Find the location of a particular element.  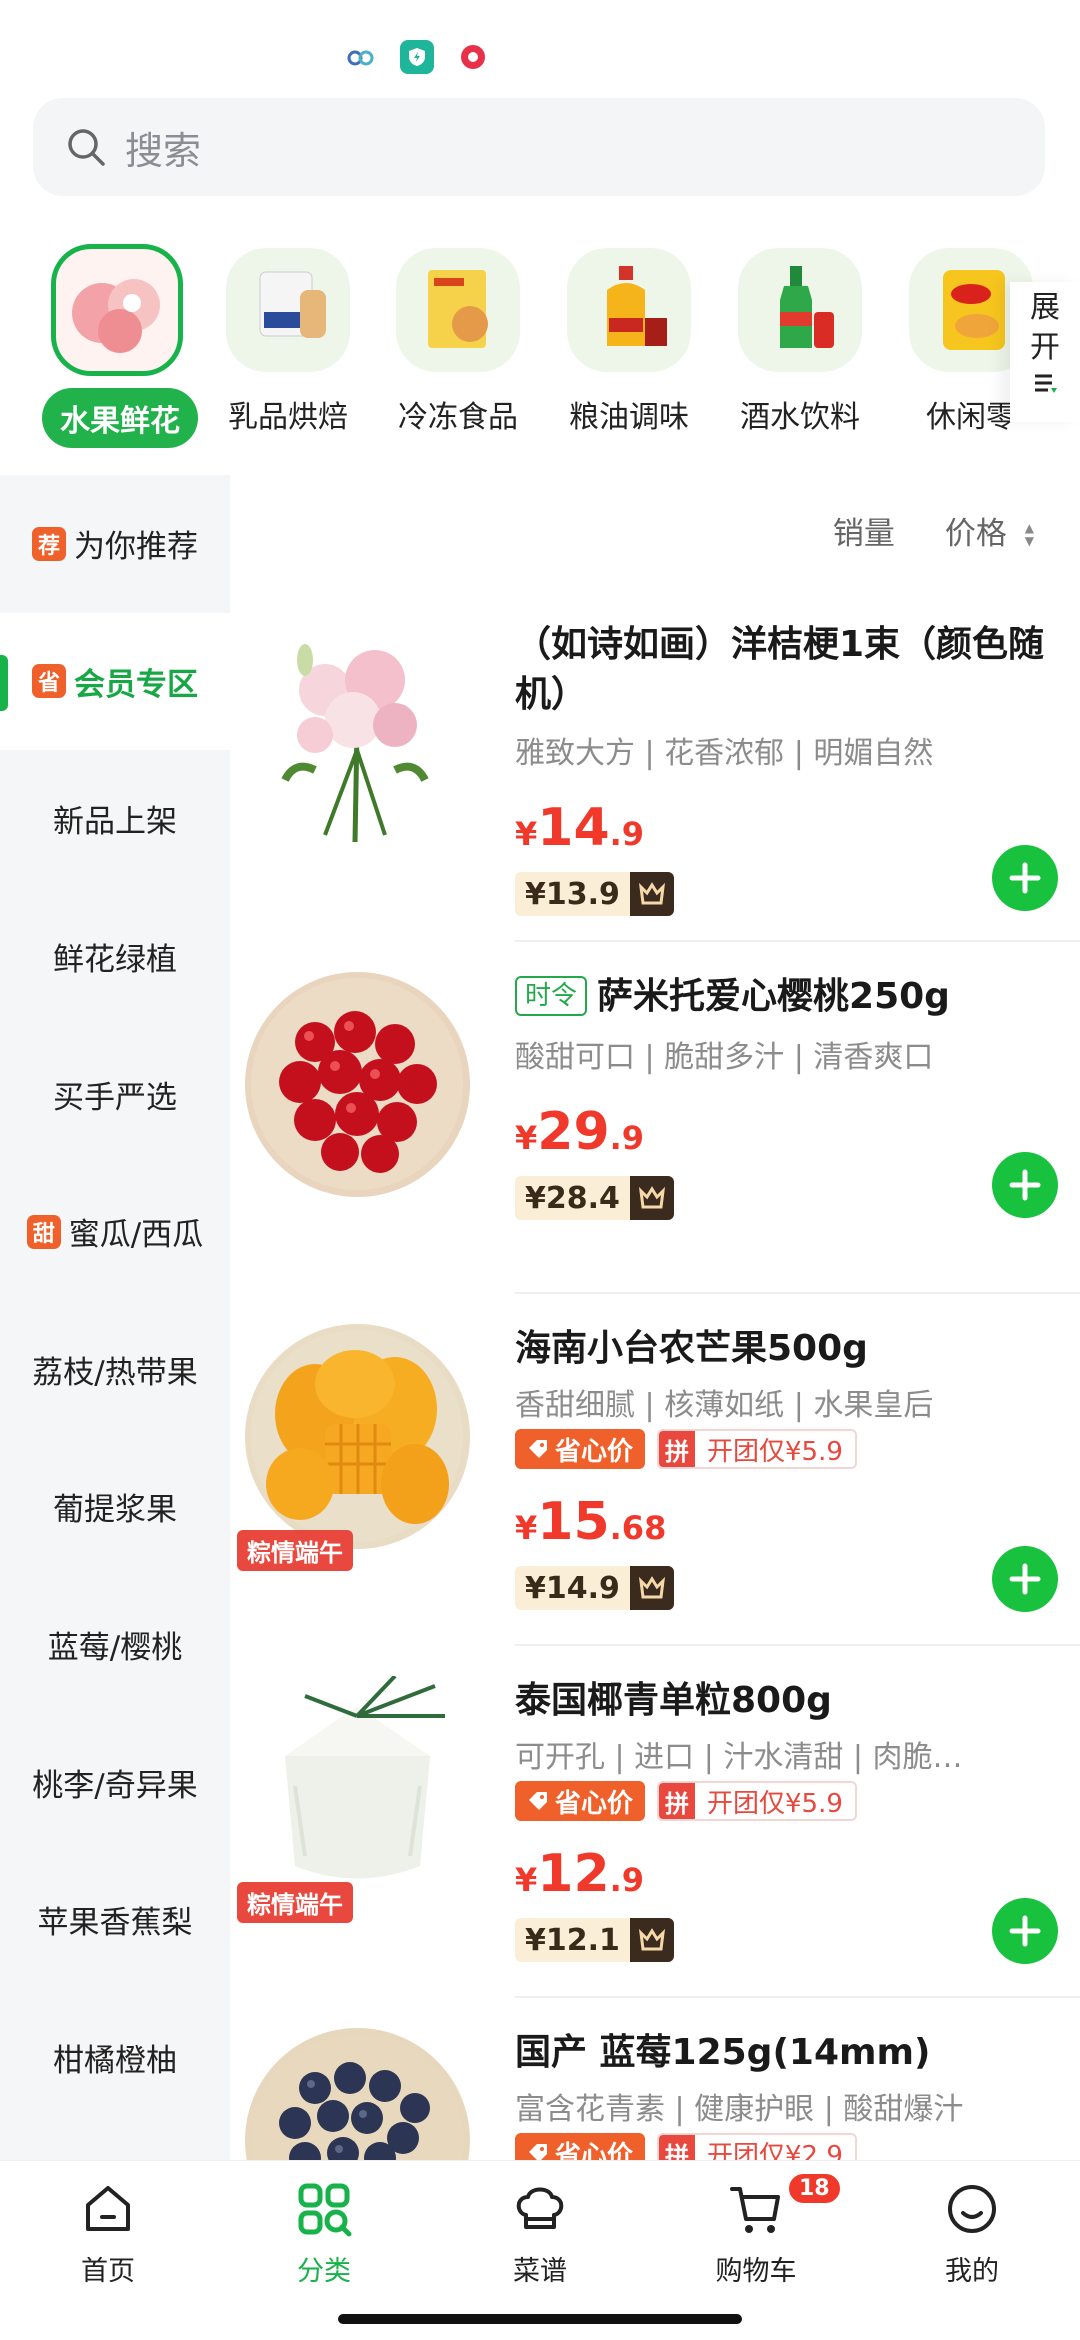

category-fruit-flowers: 水果鲜花 is located at coordinates (120, 344).